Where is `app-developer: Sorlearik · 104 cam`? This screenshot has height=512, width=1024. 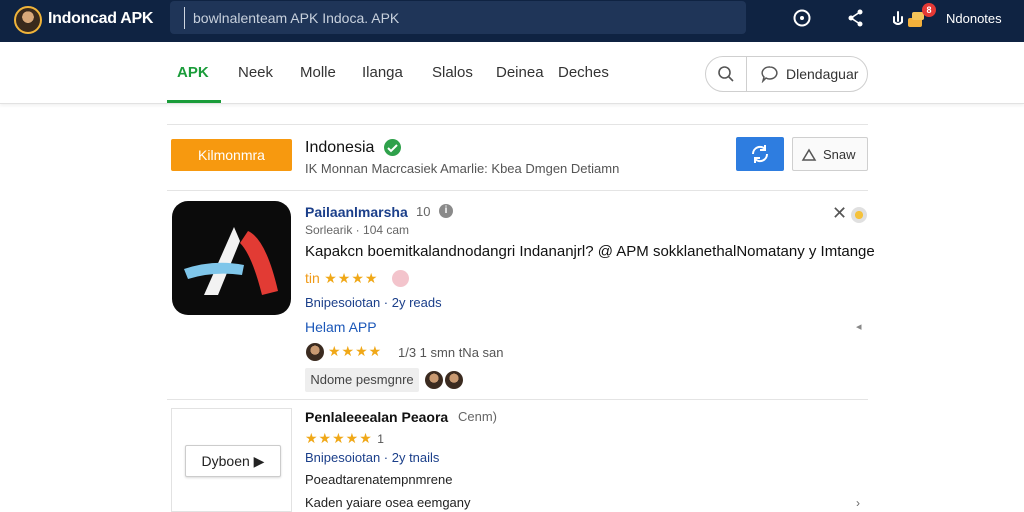 app-developer: Sorlearik · 104 cam is located at coordinates (357, 230).